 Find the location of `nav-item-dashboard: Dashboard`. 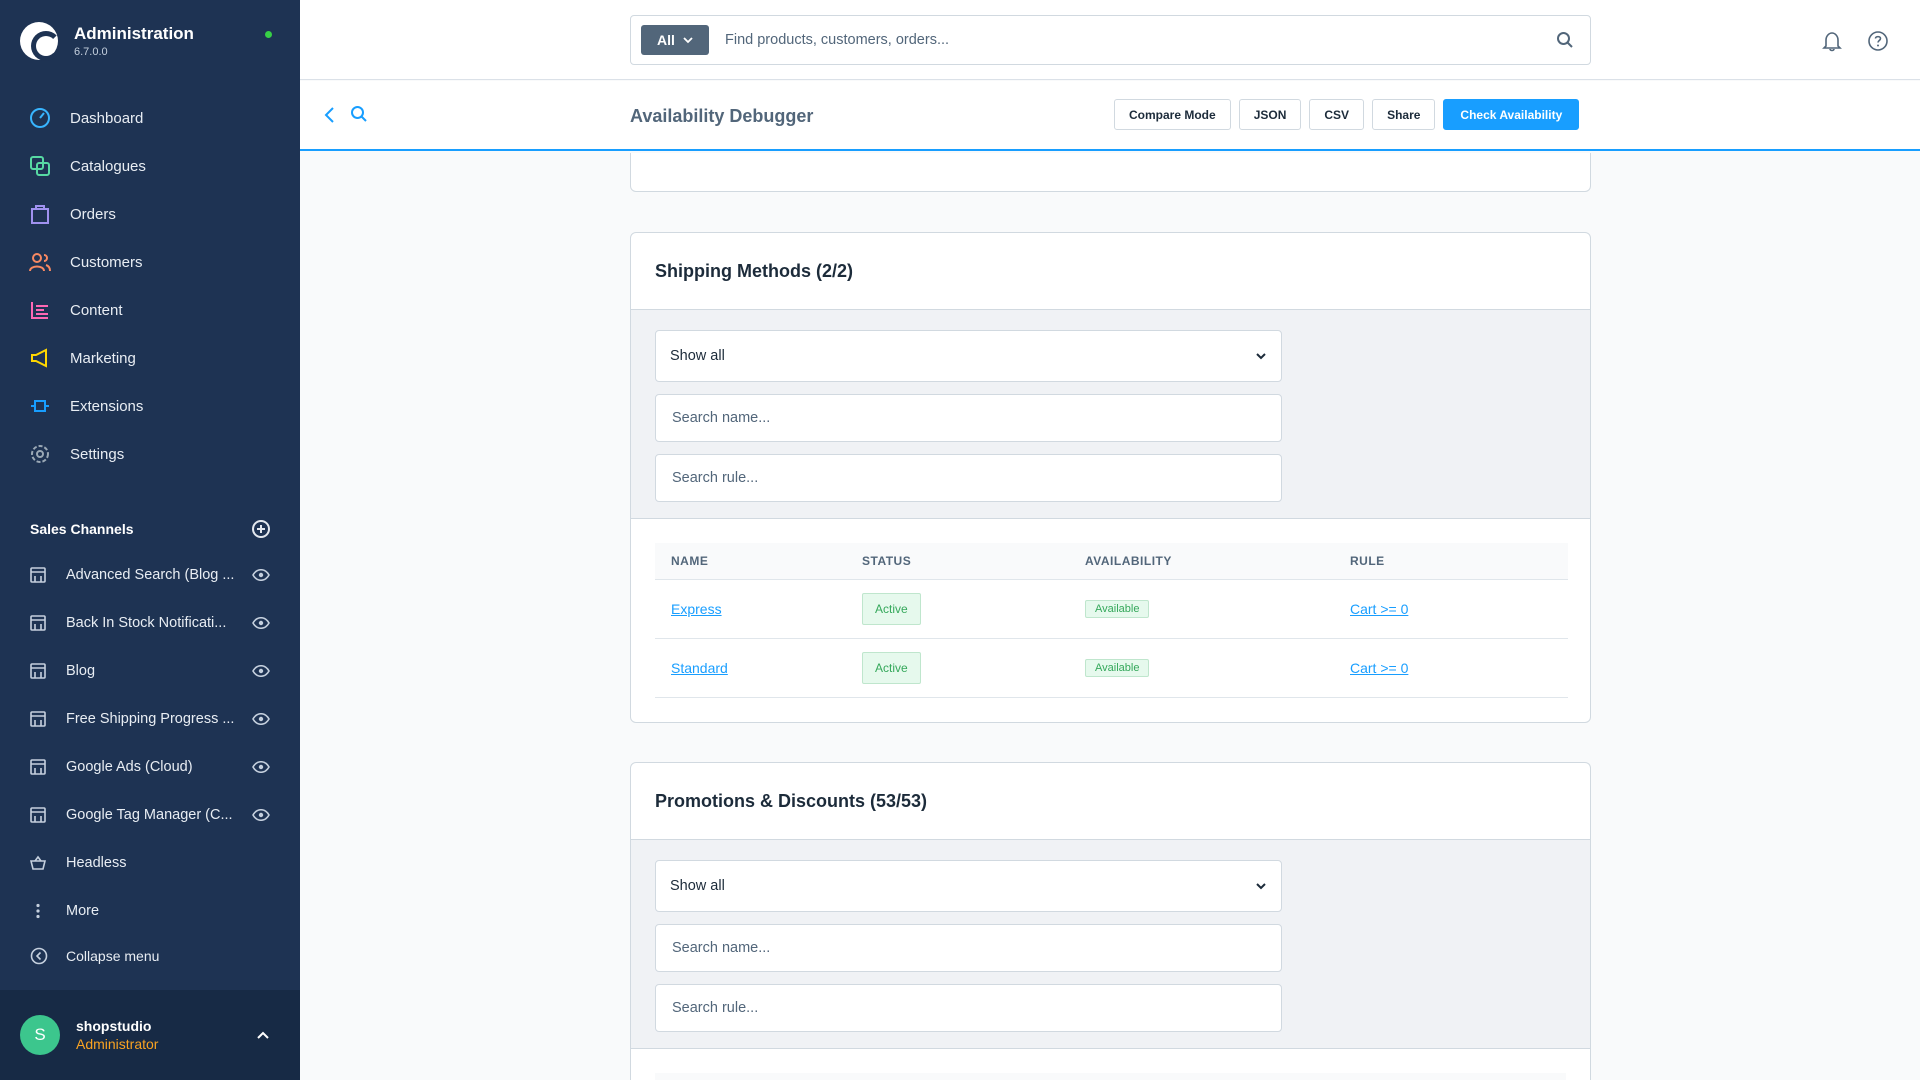

nav-item-dashboard: Dashboard is located at coordinates (150, 118).